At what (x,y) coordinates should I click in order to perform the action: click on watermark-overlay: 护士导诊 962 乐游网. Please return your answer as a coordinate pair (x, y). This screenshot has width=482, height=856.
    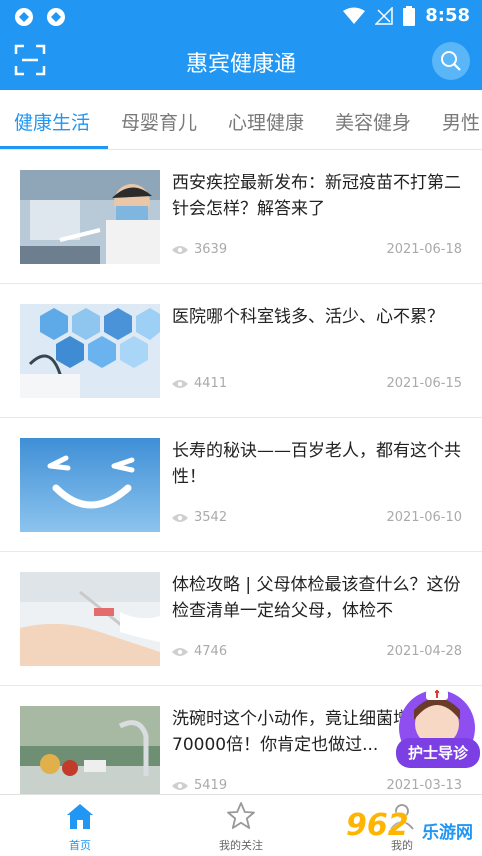
    Looking at the image, I should click on (411, 768).